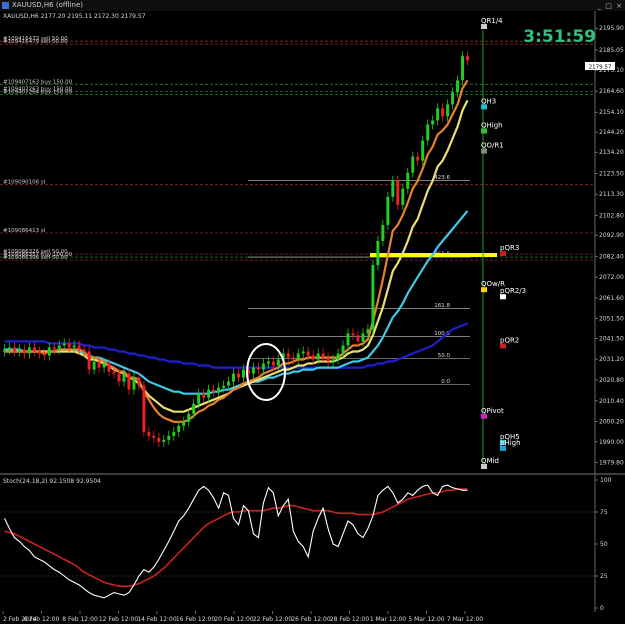 The height and width of the screenshot is (624, 625). I want to click on pivot-label: QMid, so click(490, 461).